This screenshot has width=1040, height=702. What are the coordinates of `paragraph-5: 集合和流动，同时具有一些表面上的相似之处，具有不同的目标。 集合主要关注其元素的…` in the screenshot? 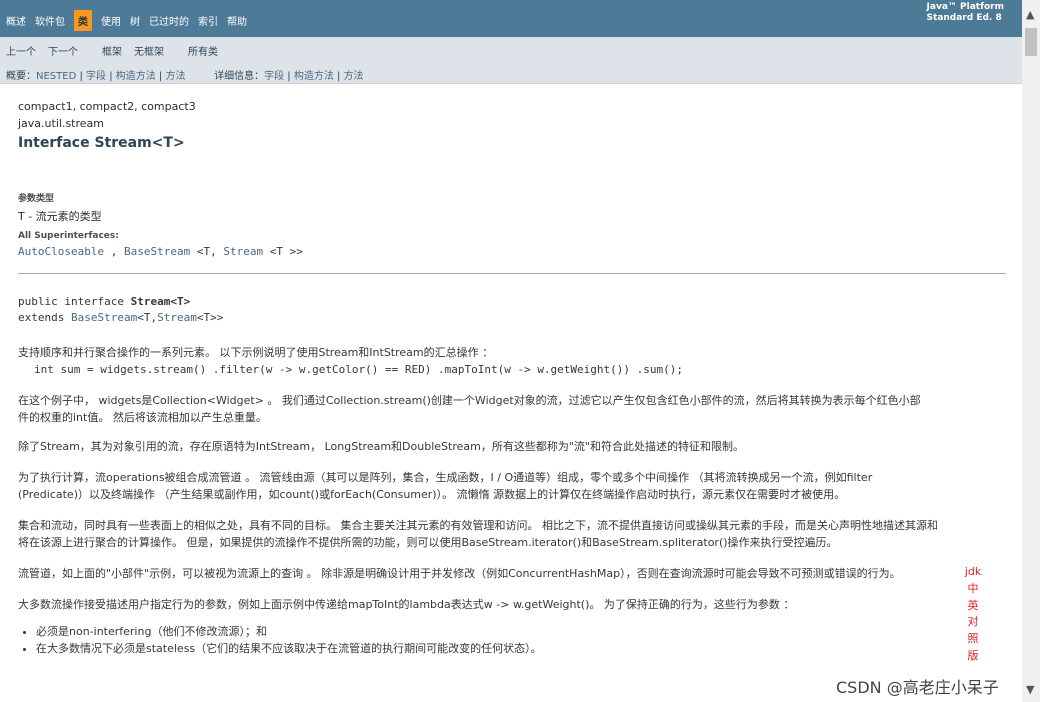 It's located at (513, 534).